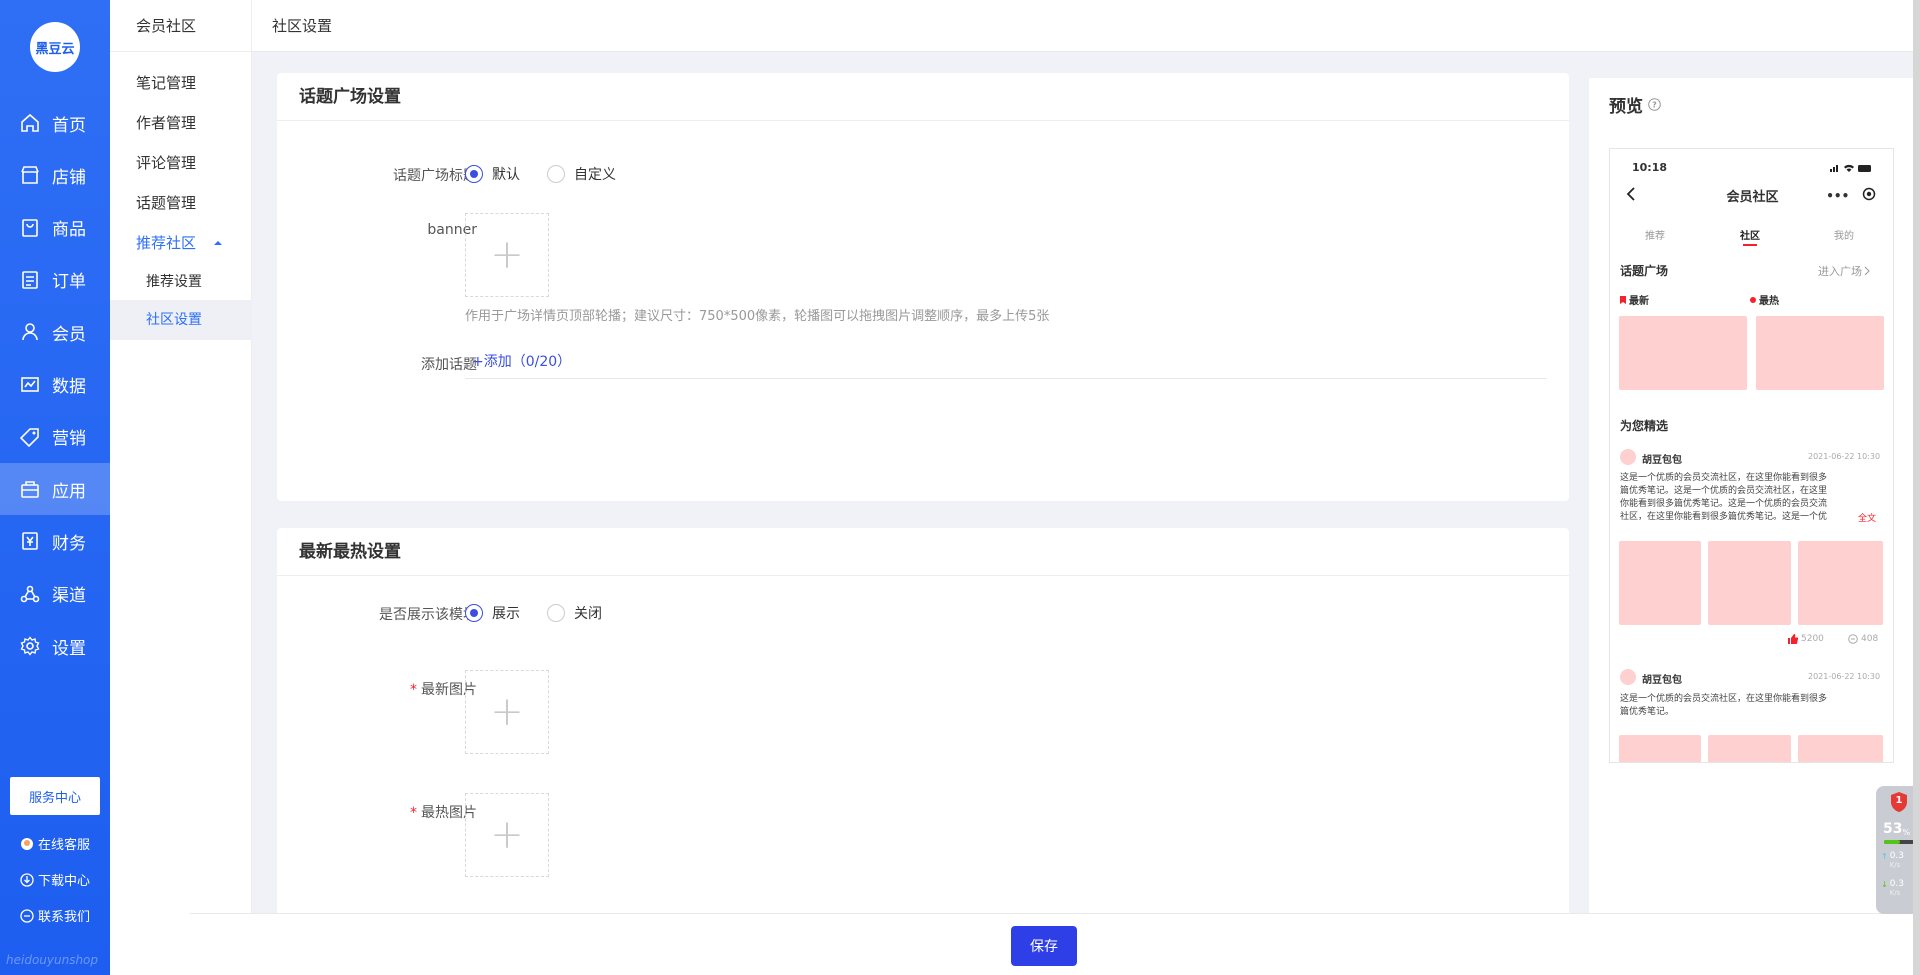  Describe the element at coordinates (181, 123) in the screenshot. I see `submenu-item-authors: 作者管理` at that location.